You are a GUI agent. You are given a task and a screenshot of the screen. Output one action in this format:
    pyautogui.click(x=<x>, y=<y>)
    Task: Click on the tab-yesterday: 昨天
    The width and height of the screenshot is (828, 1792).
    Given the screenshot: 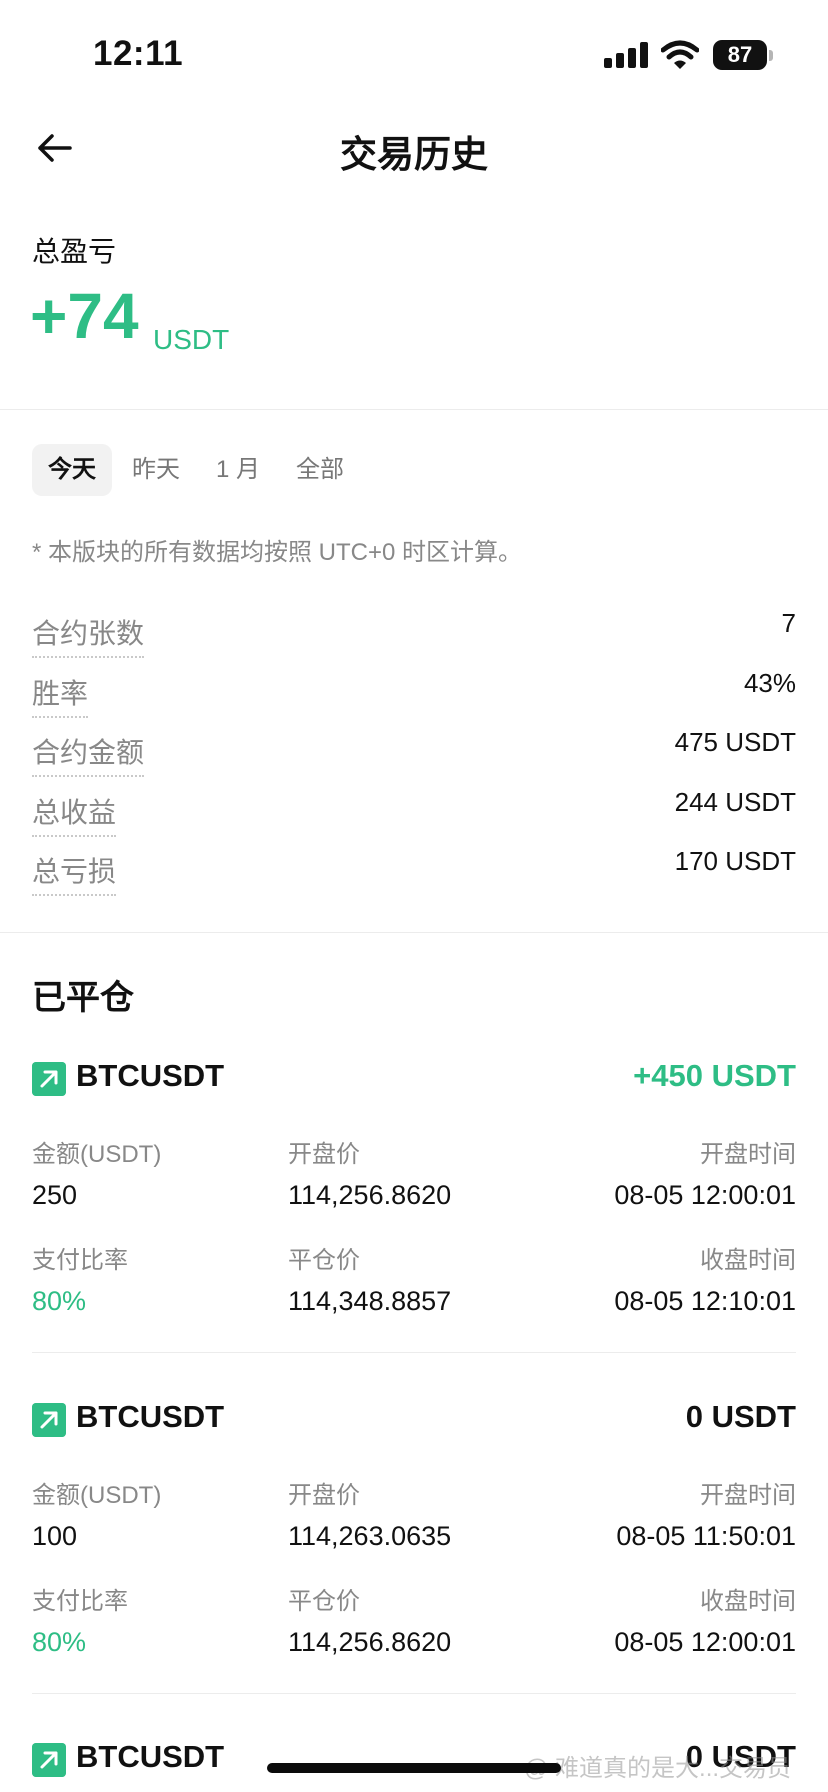 What is the action you would take?
    pyautogui.click(x=156, y=470)
    